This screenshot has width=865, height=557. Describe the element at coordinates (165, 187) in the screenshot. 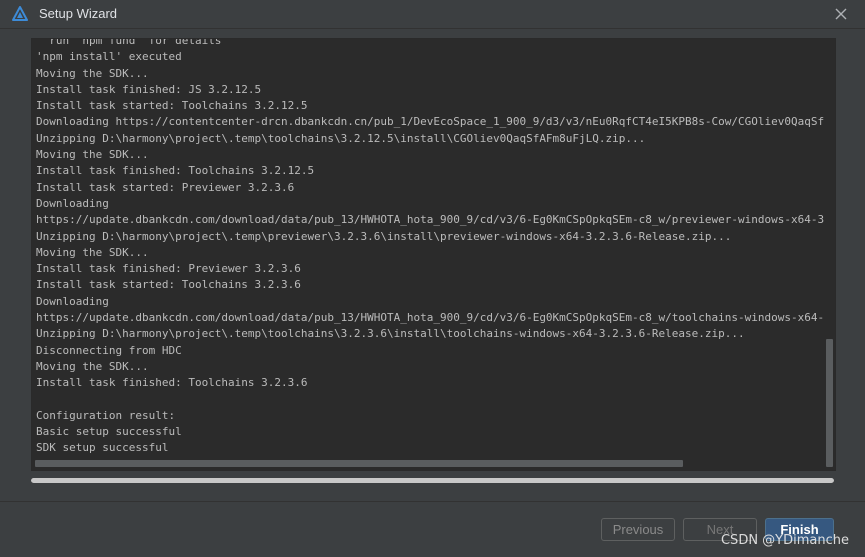

I see `console-line: Install task started: Previewer 3.2.3.6` at that location.